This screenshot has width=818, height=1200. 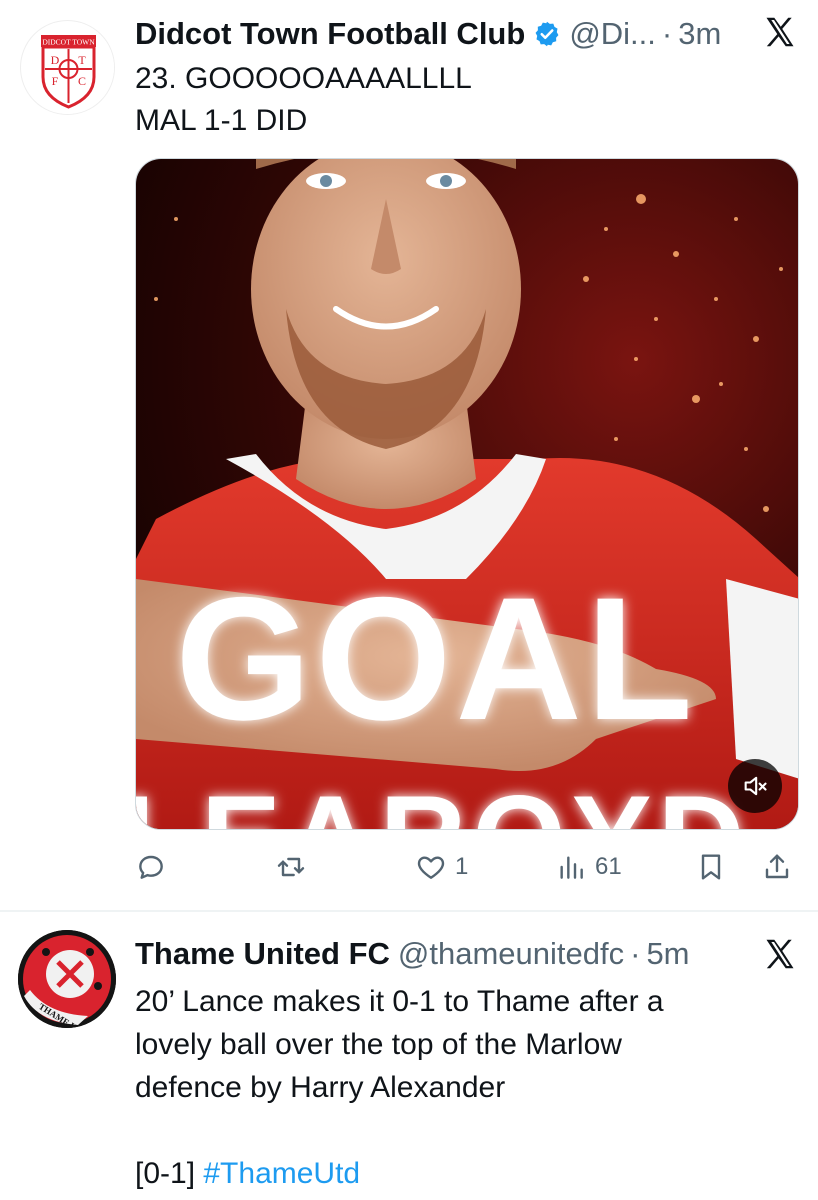 I want to click on crest-banner-text: DIDCOT TOWN, so click(x=68, y=42).